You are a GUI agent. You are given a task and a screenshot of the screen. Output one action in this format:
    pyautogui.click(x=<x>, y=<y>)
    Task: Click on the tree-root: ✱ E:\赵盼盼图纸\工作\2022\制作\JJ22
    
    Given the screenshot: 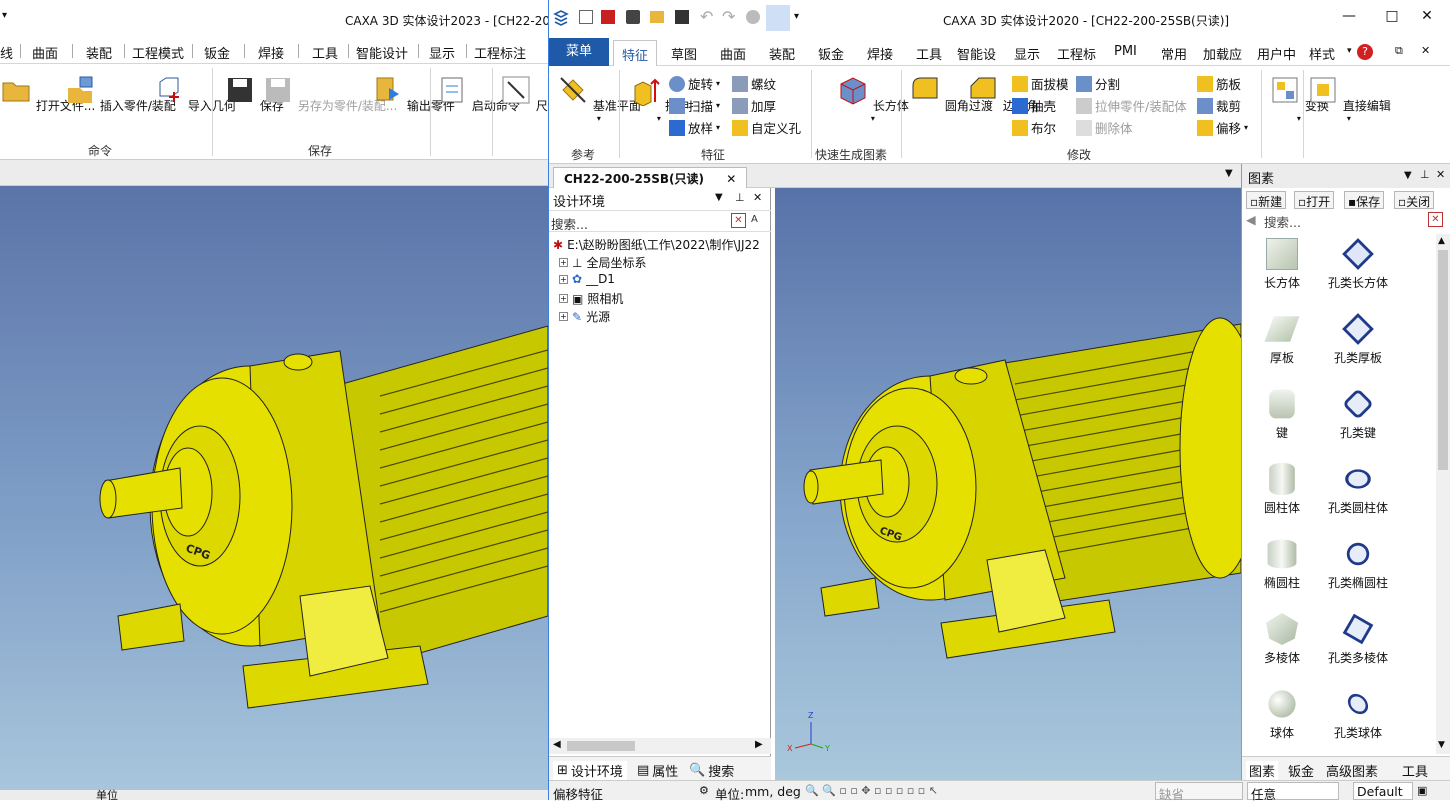 What is the action you would take?
    pyautogui.click(x=656, y=244)
    